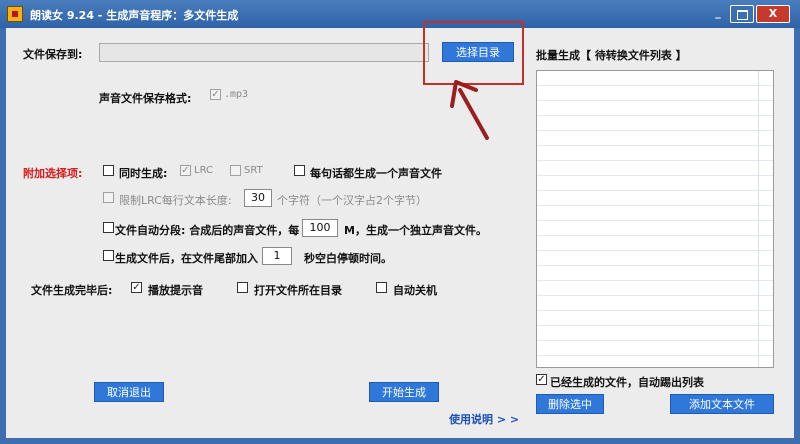  I want to click on batch-list-title: 批量生成【 待转换文件列表 】, so click(611, 55).